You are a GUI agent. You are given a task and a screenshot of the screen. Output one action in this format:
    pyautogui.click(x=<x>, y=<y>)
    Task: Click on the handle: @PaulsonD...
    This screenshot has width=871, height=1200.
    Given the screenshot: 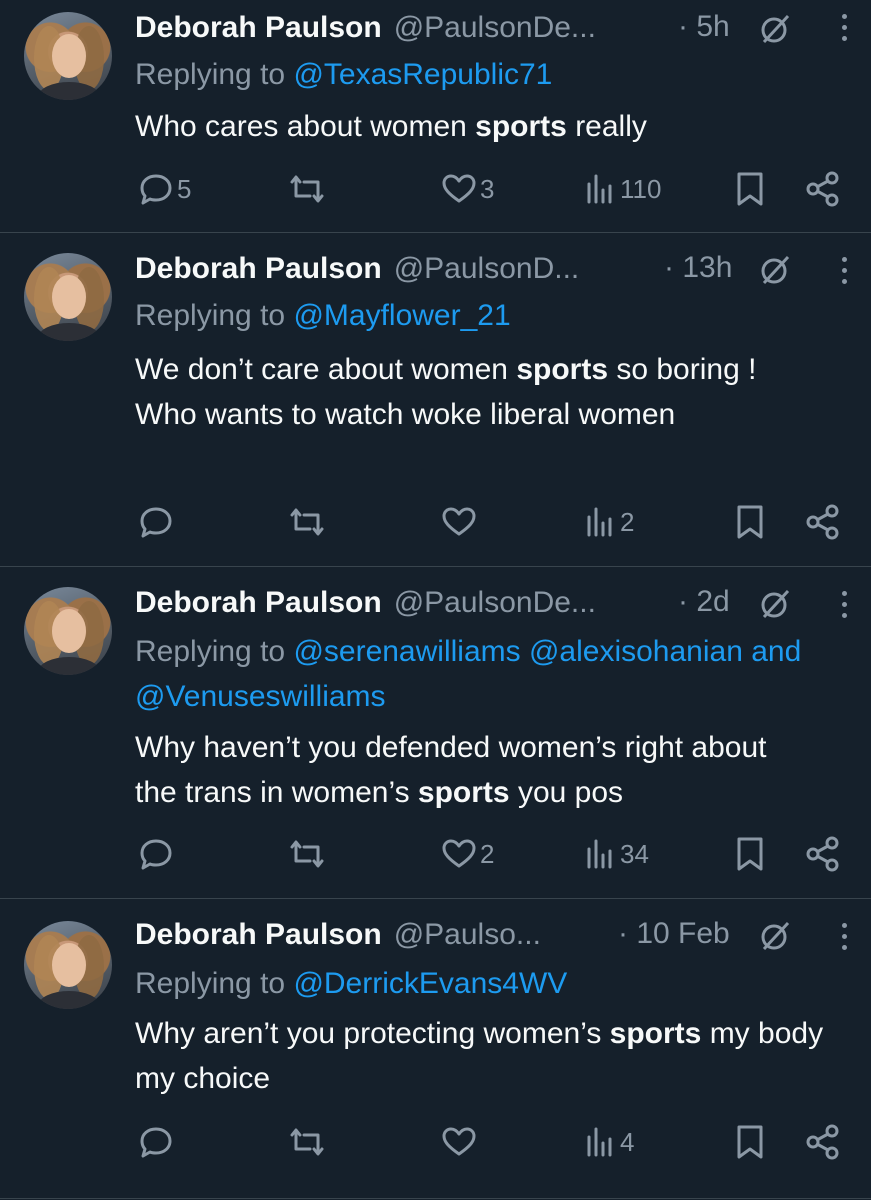 What is the action you would take?
    pyautogui.click(x=487, y=269)
    